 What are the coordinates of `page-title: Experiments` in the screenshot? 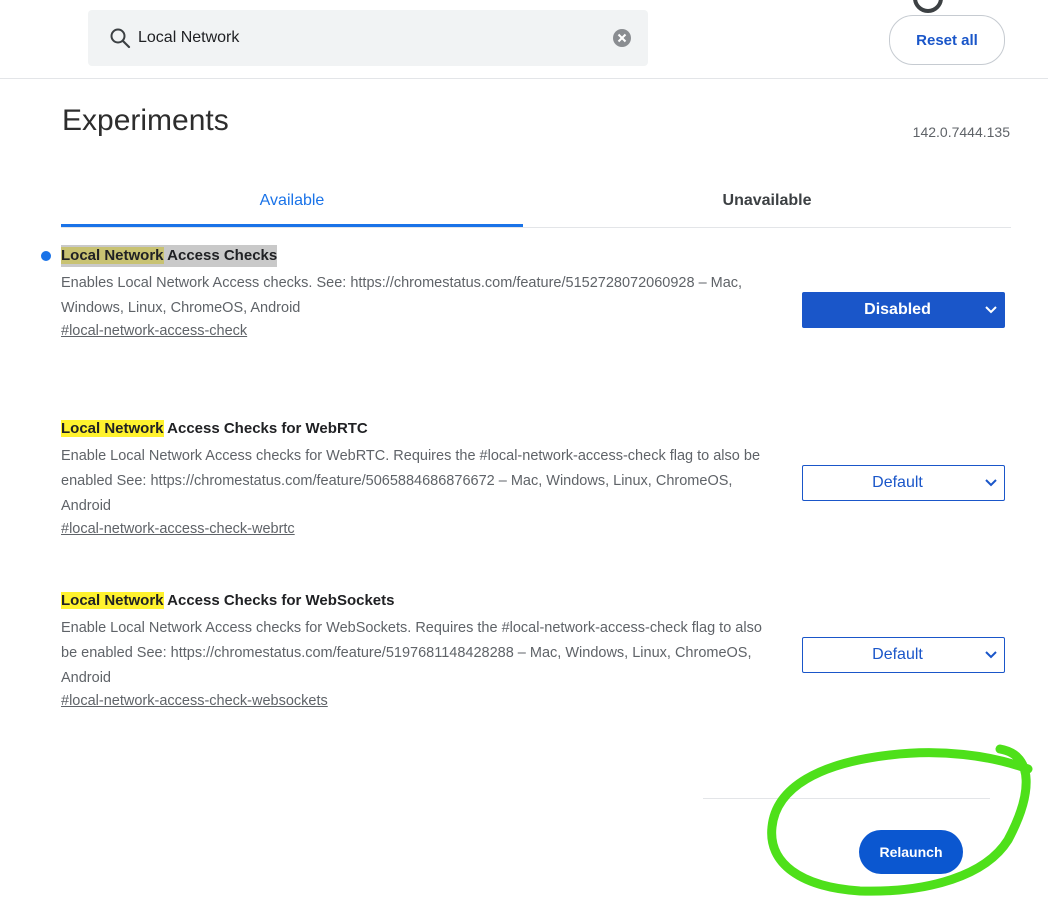 It's located at (145, 120).